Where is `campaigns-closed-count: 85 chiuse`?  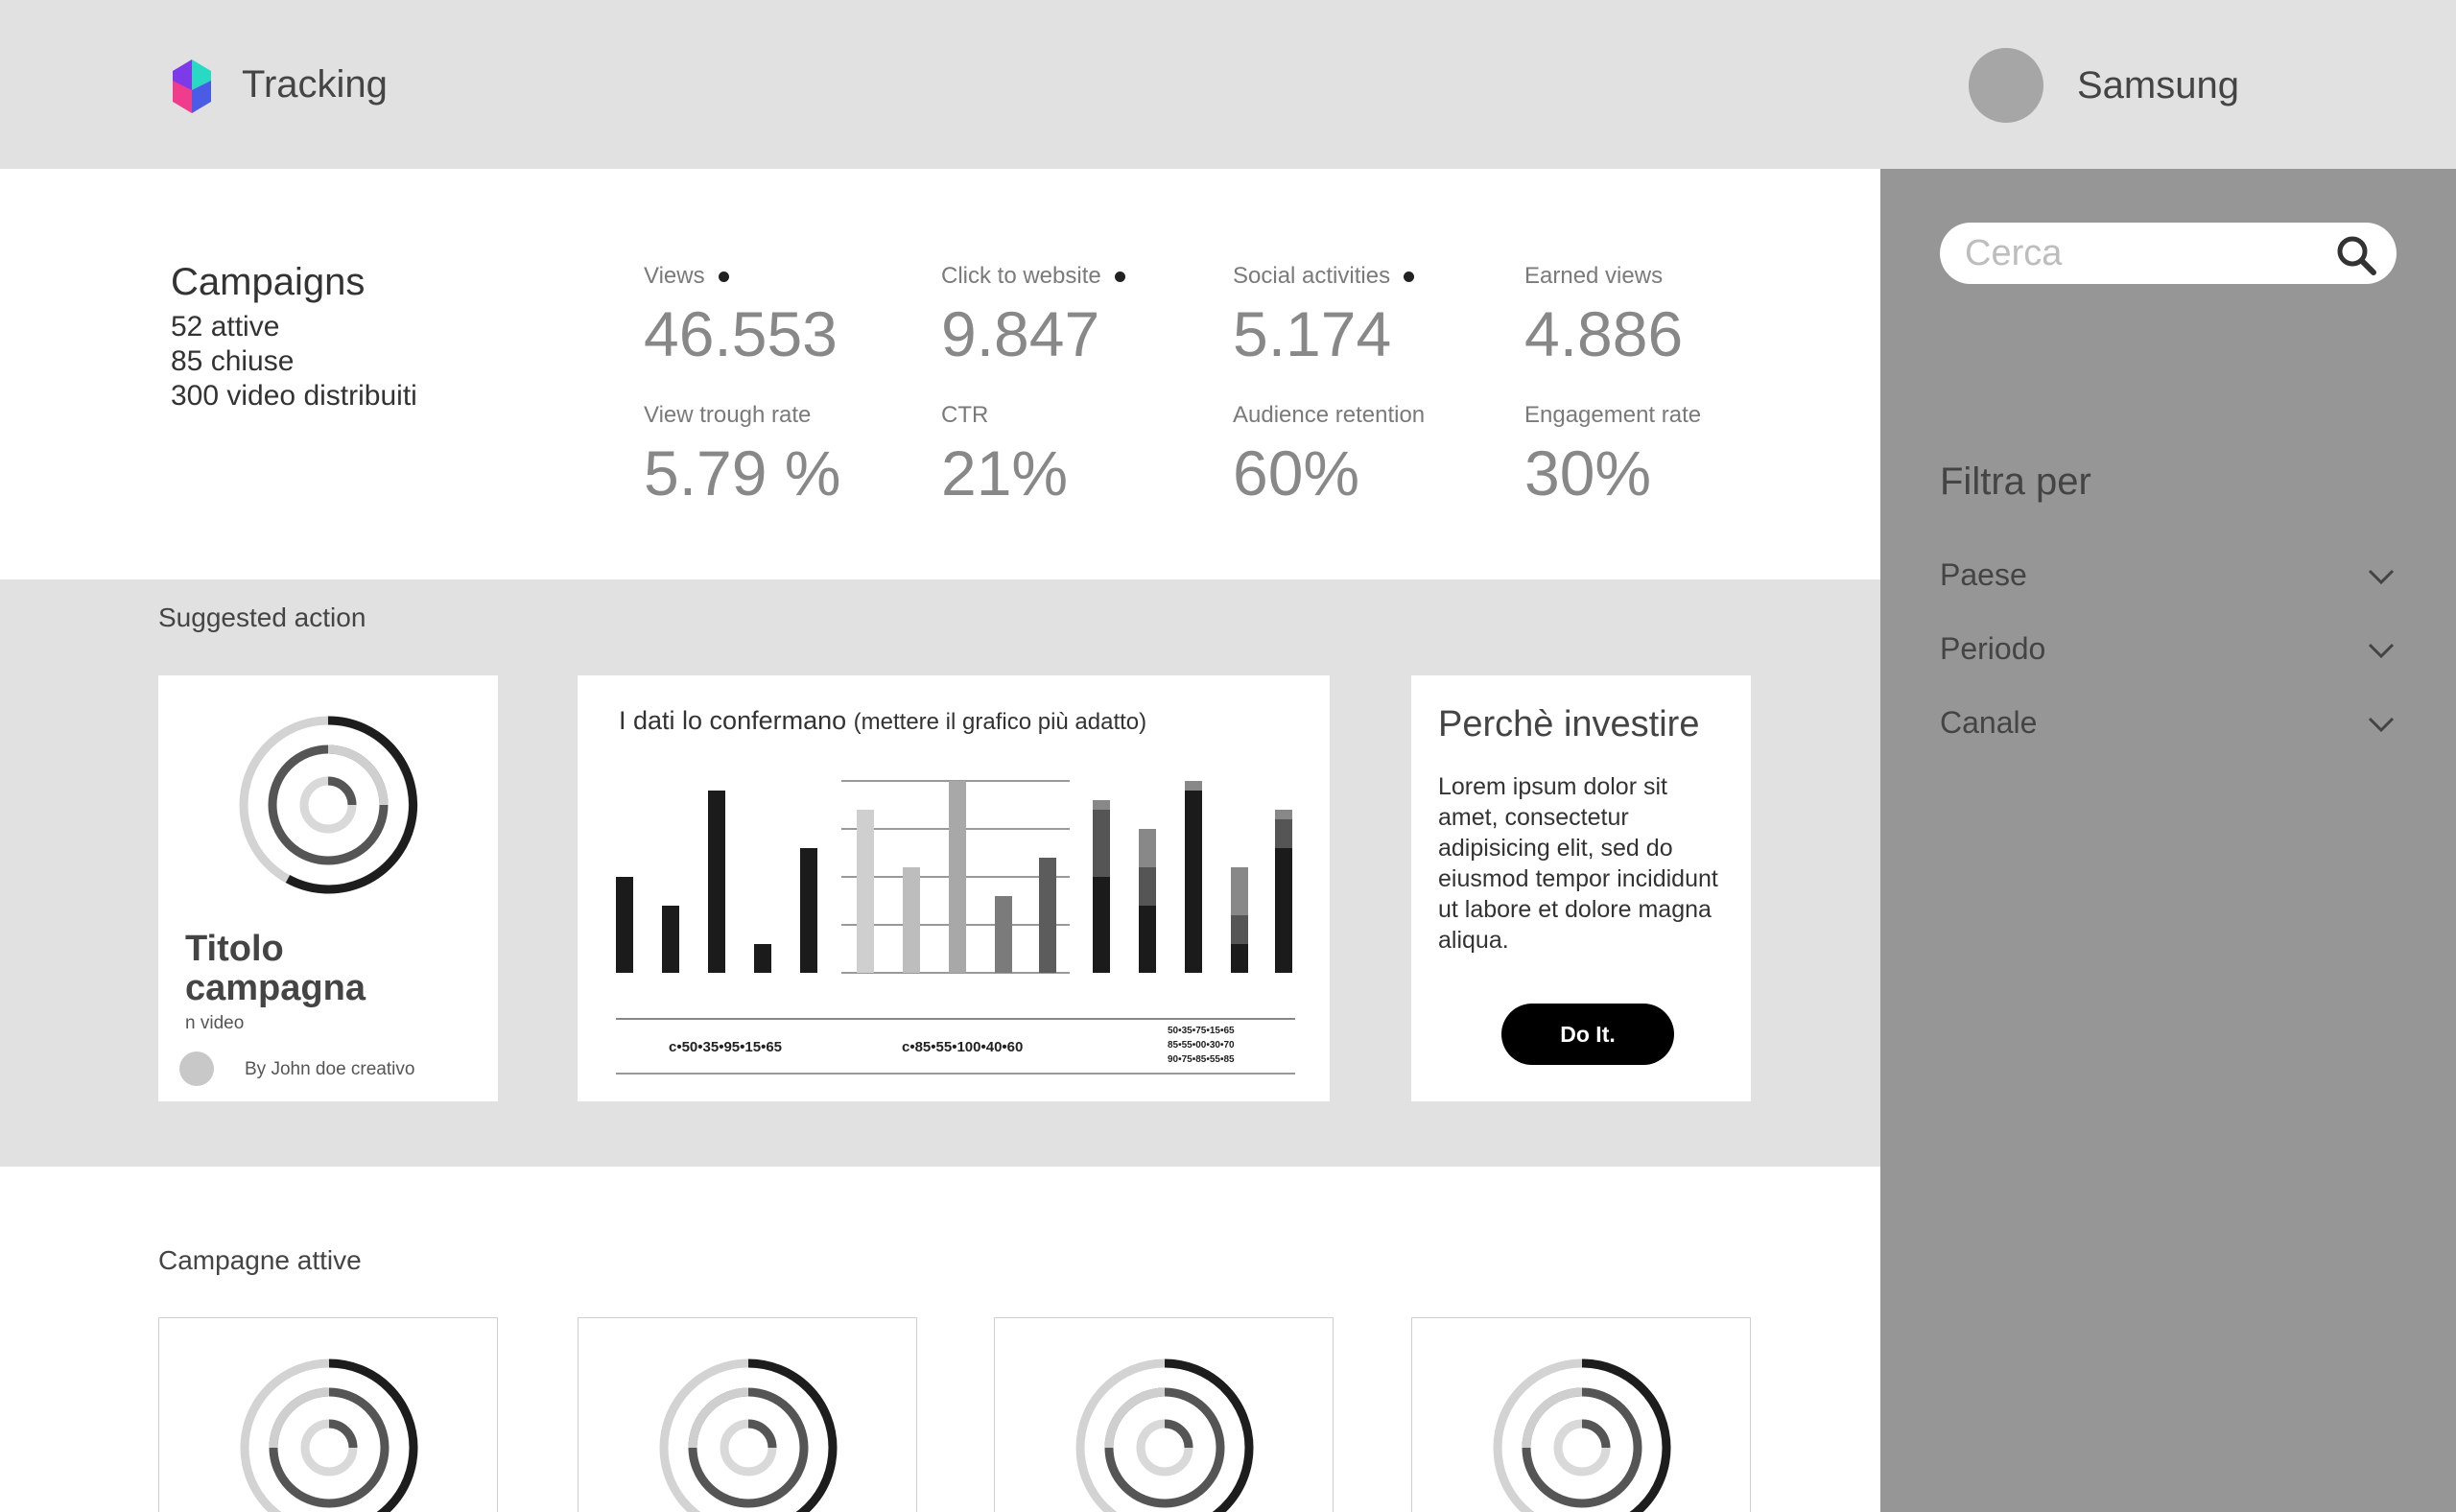 campaigns-closed-count: 85 chiuse is located at coordinates (233, 361).